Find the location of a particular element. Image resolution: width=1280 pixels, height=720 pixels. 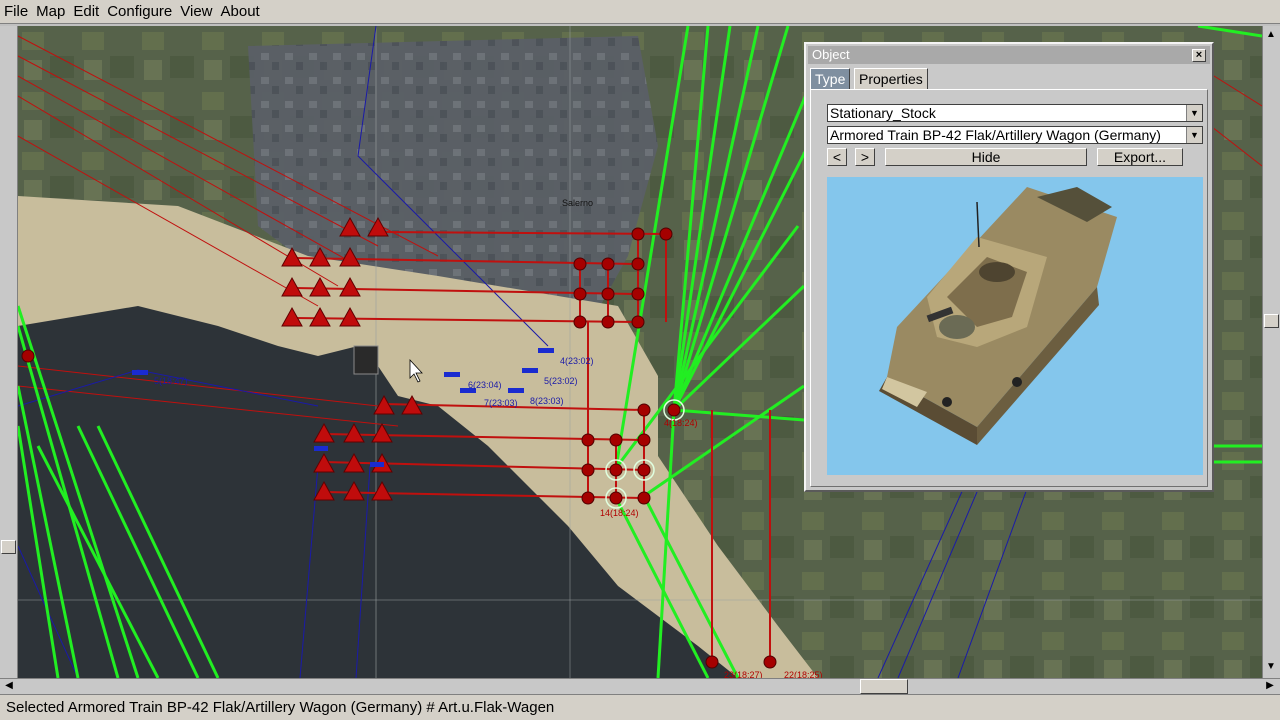

unit-label: 7(23:03) is located at coordinates (501, 403).